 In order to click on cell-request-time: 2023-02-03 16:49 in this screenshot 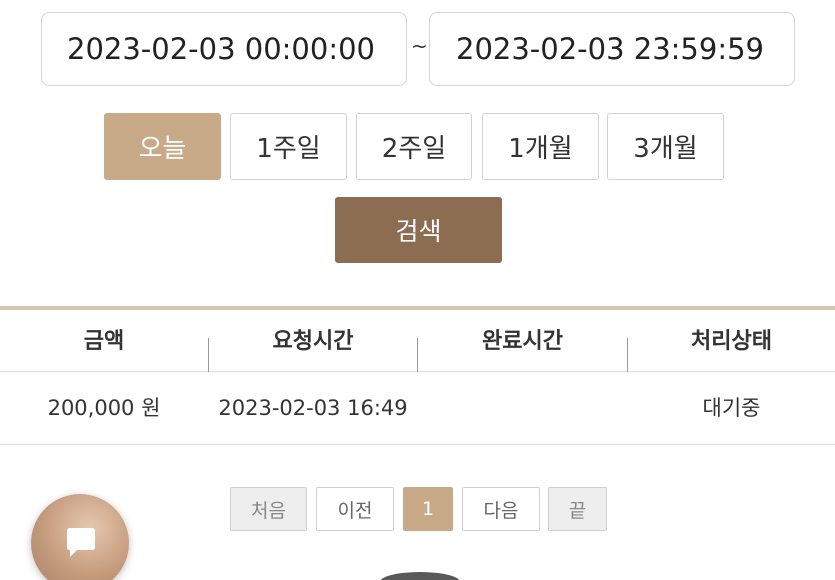, I will do `click(313, 408)`.